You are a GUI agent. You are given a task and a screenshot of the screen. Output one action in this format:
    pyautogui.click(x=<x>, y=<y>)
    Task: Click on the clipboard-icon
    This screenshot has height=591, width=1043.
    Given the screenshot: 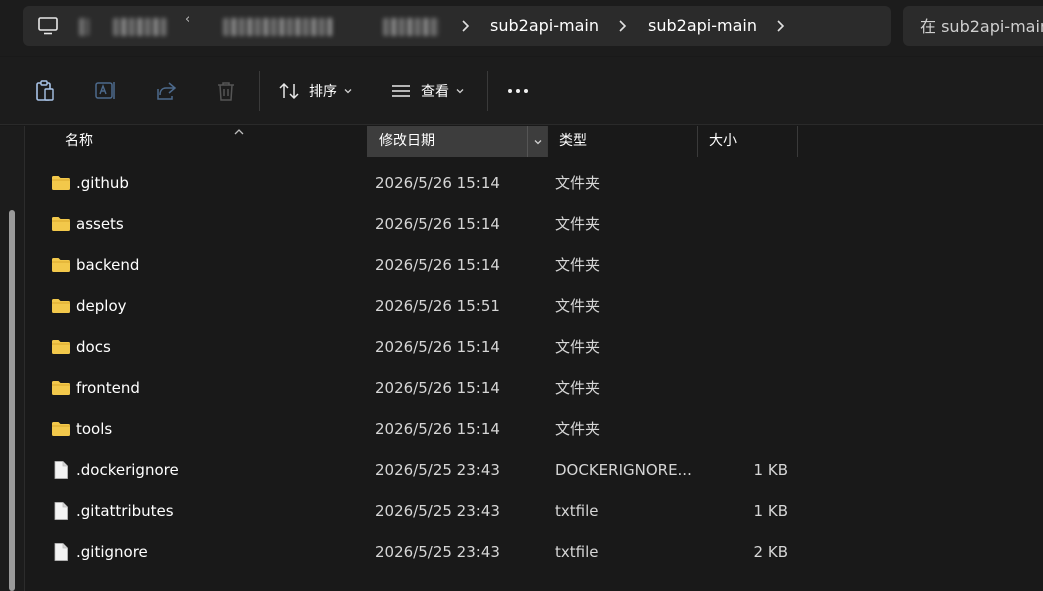 What is the action you would take?
    pyautogui.click(x=45, y=90)
    